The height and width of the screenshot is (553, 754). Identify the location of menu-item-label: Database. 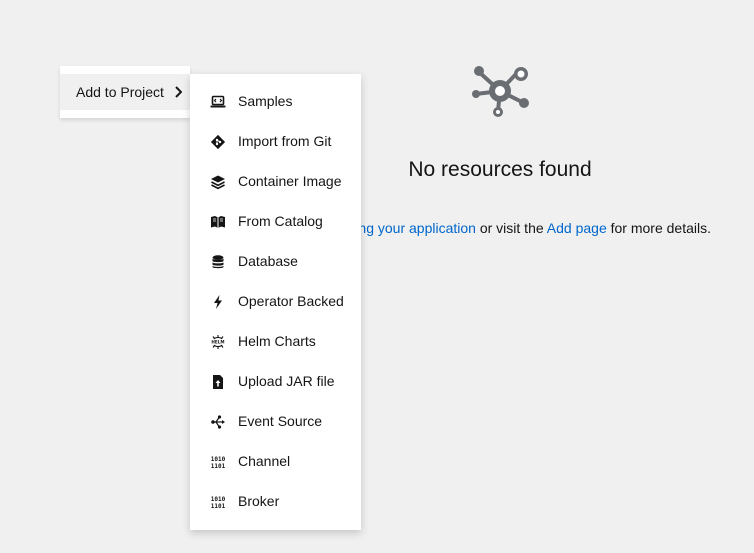
(268, 261).